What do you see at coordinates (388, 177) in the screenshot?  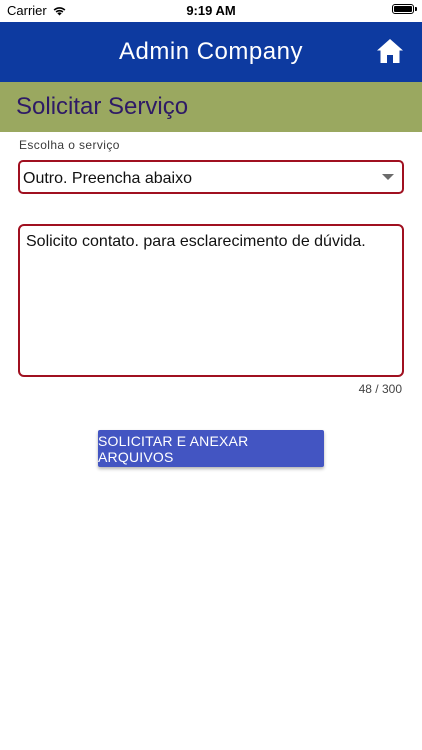 I see `chevron-down-icon` at bounding box center [388, 177].